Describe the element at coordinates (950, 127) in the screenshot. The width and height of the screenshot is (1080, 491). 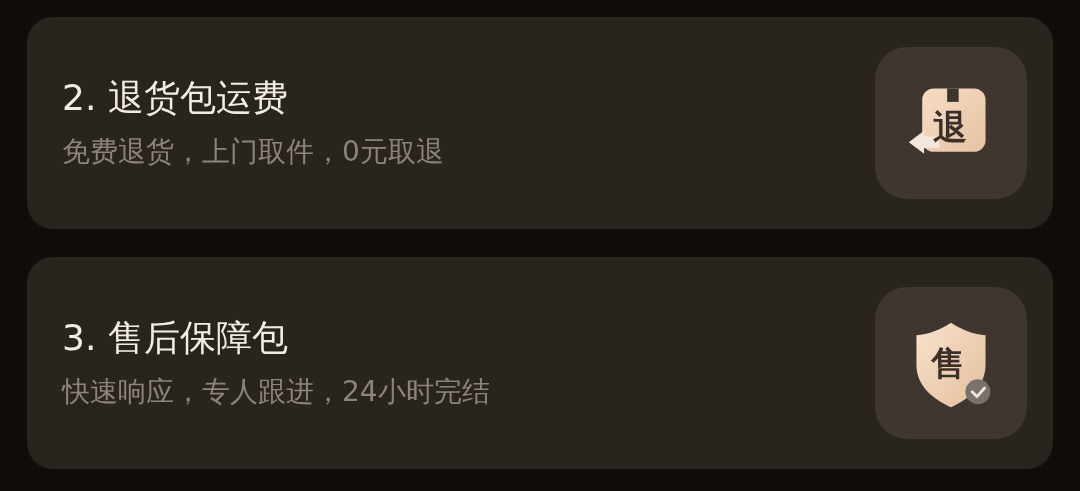
I see `icon-glyph: 退` at that location.